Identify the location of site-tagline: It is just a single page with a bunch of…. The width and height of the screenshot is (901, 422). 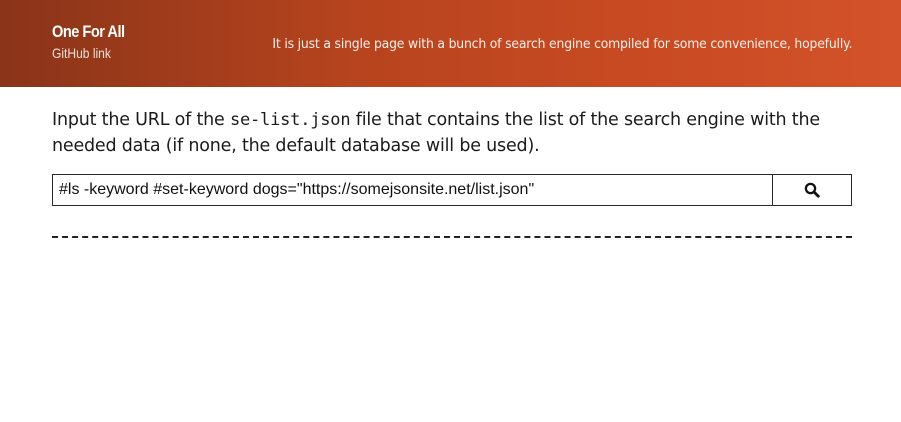
(562, 44).